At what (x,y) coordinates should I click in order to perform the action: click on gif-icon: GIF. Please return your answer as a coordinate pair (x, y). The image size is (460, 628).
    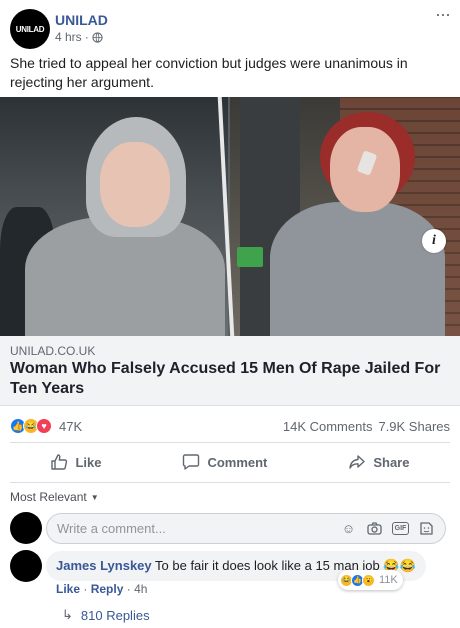
    Looking at the image, I should click on (400, 528).